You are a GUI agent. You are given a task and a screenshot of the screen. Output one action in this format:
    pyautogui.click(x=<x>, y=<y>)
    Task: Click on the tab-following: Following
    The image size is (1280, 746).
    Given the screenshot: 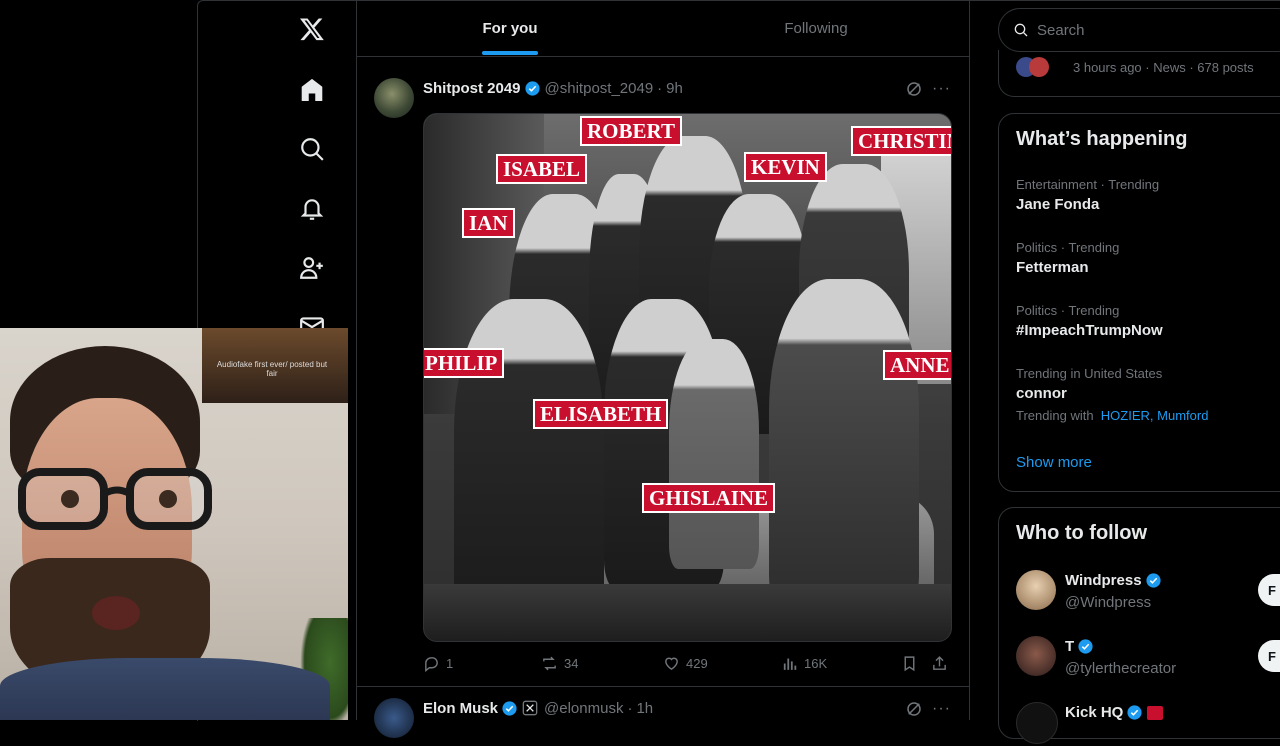 What is the action you would take?
    pyautogui.click(x=816, y=28)
    